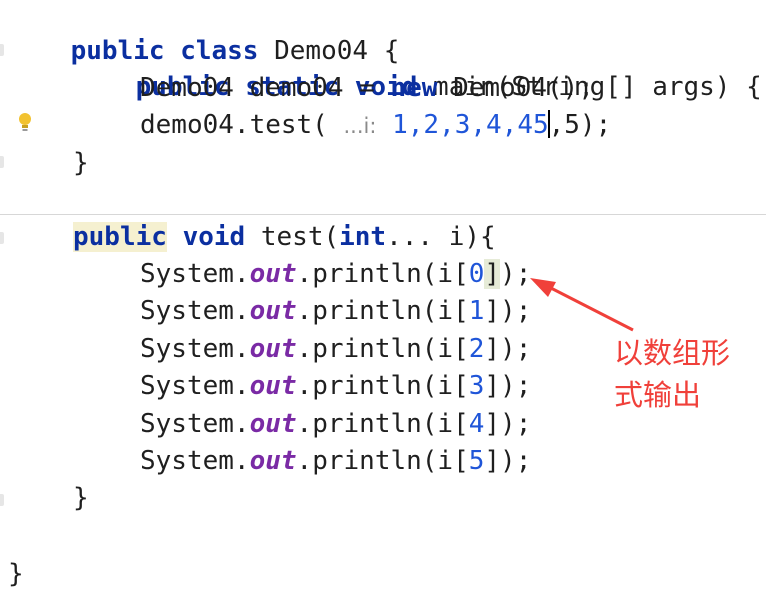 The image size is (766, 594). I want to click on method-separator, so click(383, 214).